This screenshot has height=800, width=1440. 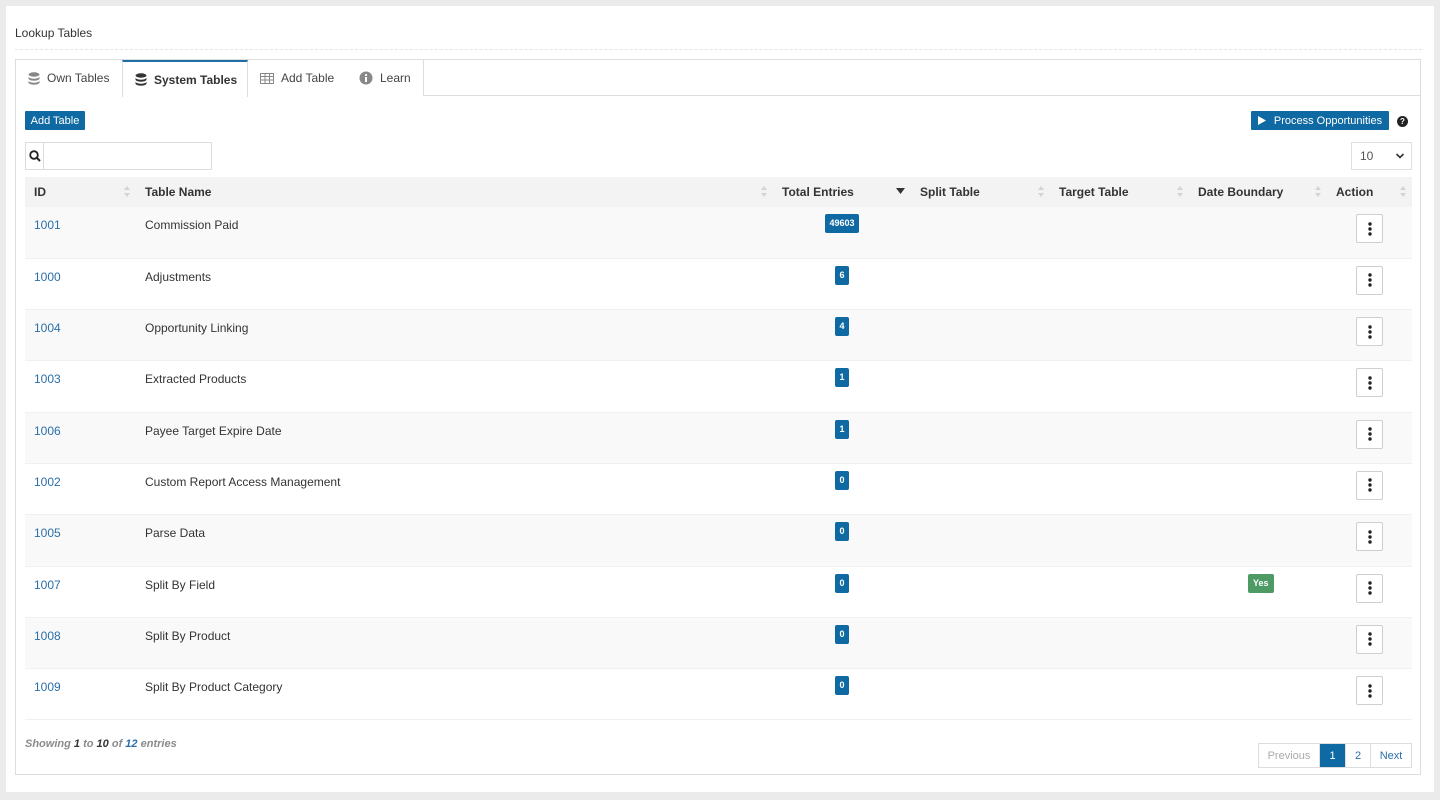 What do you see at coordinates (80, 489) in the screenshot?
I see `row-id-link: 1002` at bounding box center [80, 489].